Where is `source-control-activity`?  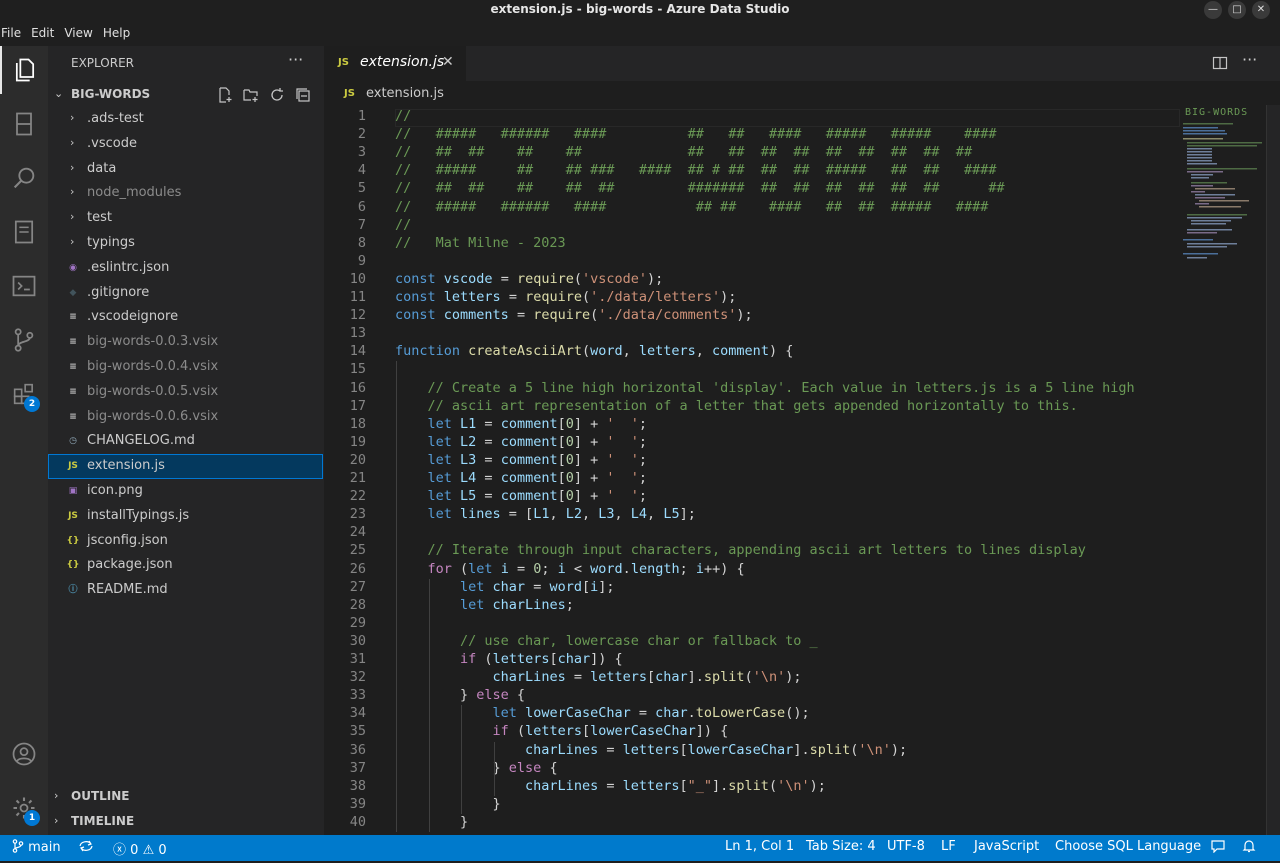
source-control-activity is located at coordinates (24, 340).